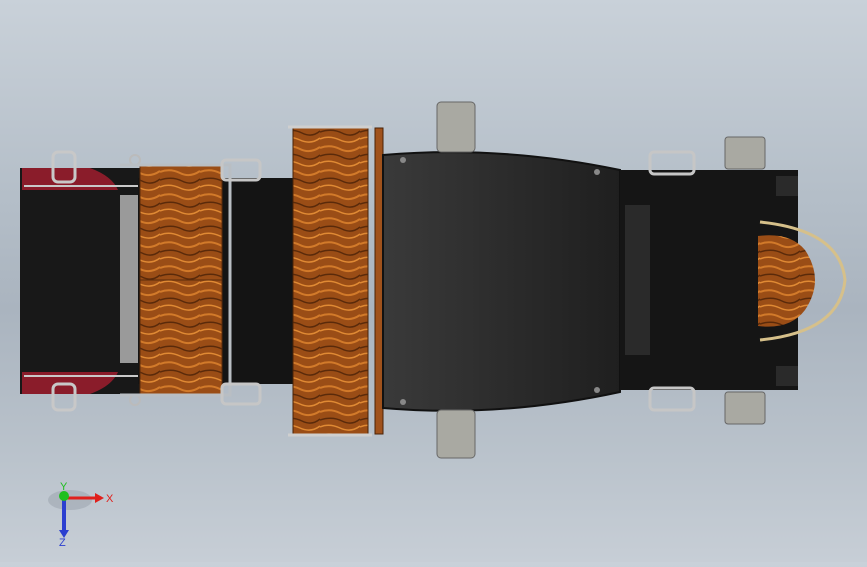  What do you see at coordinates (330, 281) in the screenshot?
I see `wood-board` at bounding box center [330, 281].